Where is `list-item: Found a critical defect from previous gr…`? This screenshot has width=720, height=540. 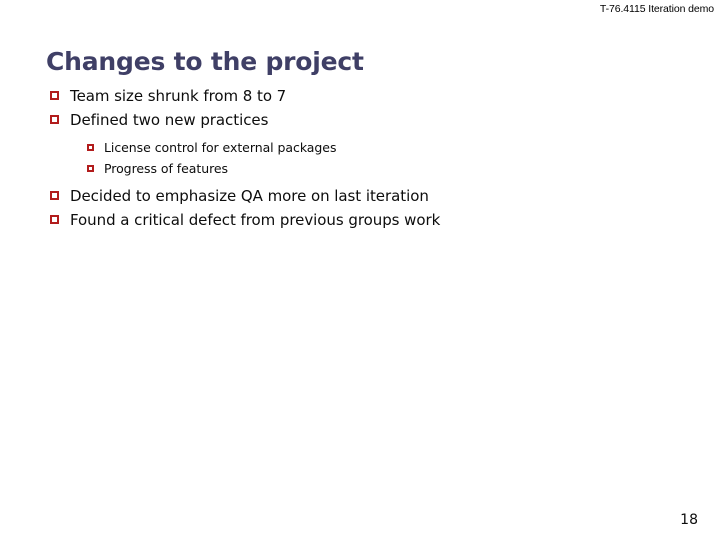 list-item: Found a critical defect from previous gr… is located at coordinates (366, 222).